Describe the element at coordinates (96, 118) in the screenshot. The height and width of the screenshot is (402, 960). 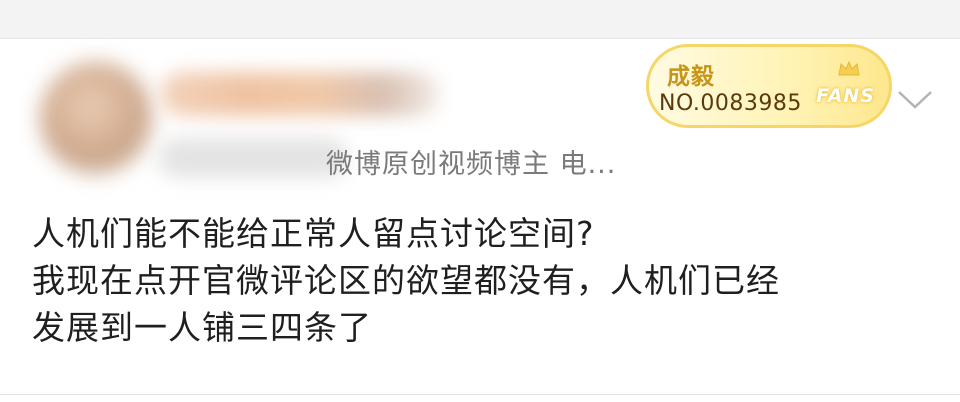
I see `avatar` at that location.